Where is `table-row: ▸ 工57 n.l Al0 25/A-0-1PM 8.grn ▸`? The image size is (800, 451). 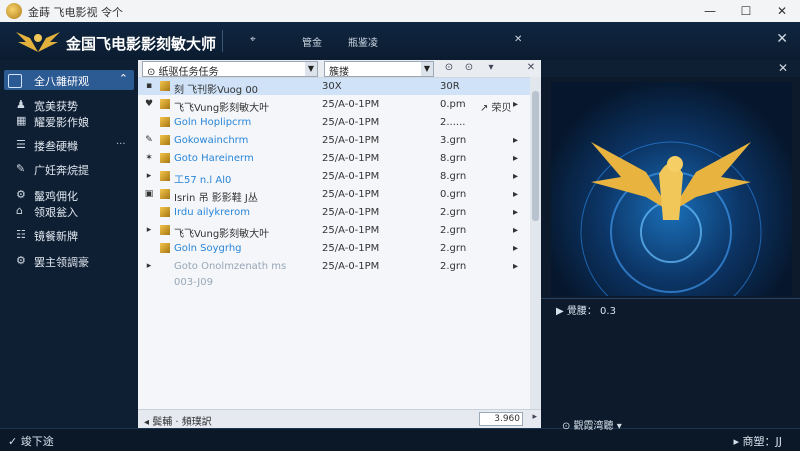 table-row: ▸ 工57 n.l Al0 25/A-0-1PM 8.grn ▸ is located at coordinates (334, 177).